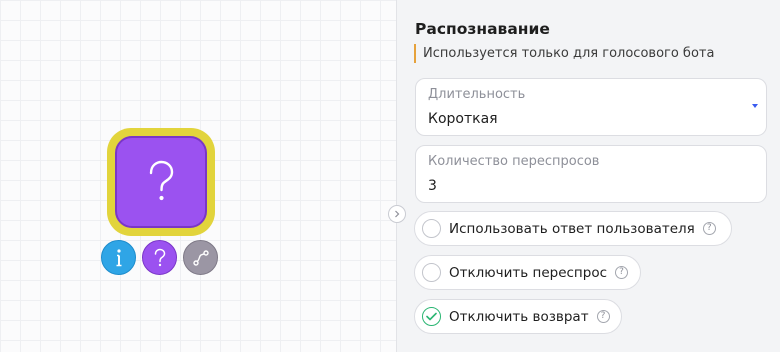 The image size is (780, 352). I want to click on info-icon, so click(118, 257).